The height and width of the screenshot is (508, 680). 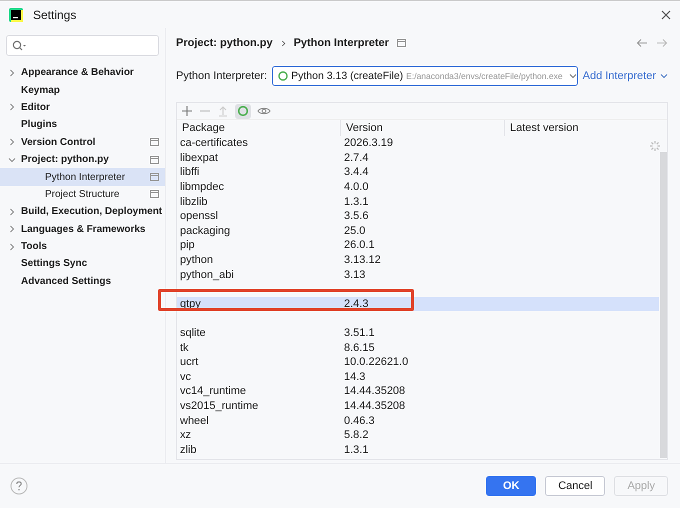 What do you see at coordinates (82, 90) in the screenshot?
I see `sidebar-item: Keymap` at bounding box center [82, 90].